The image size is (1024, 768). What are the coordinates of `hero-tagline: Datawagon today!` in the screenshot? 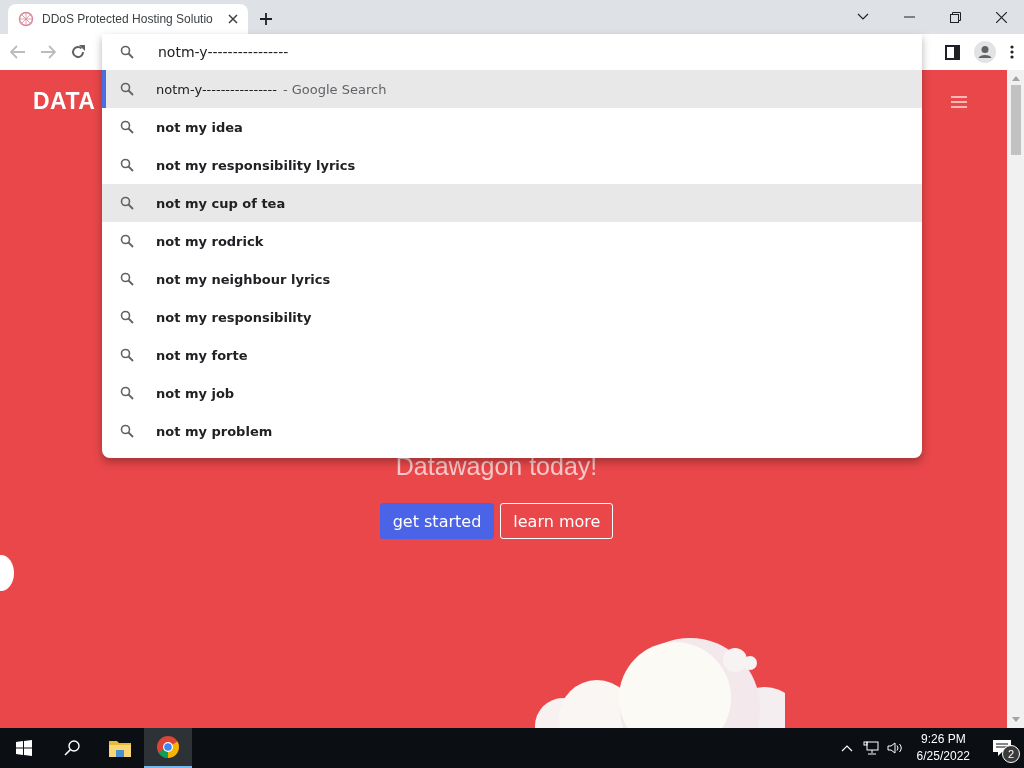 It's located at (496, 466).